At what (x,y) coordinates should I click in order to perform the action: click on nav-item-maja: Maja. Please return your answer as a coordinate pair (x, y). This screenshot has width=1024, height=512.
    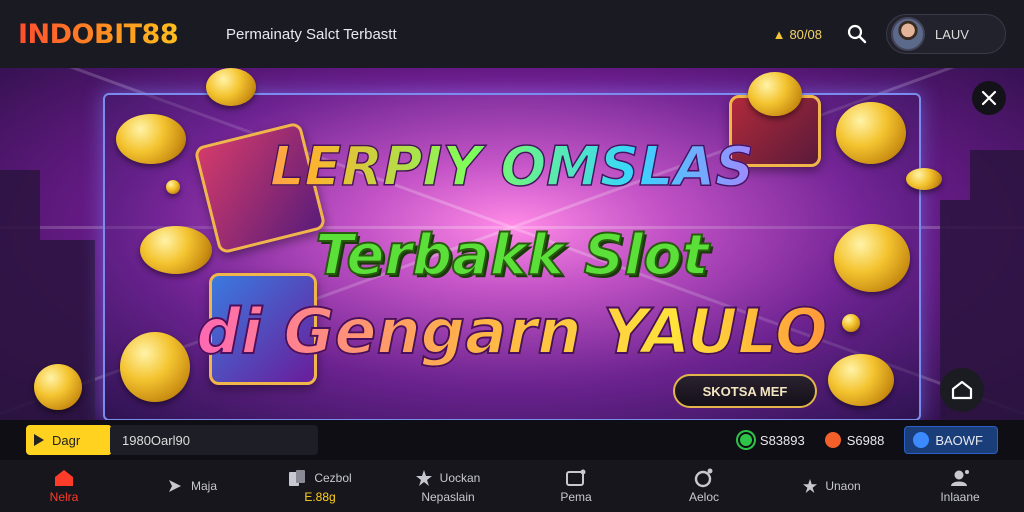
    Looking at the image, I should click on (192, 486).